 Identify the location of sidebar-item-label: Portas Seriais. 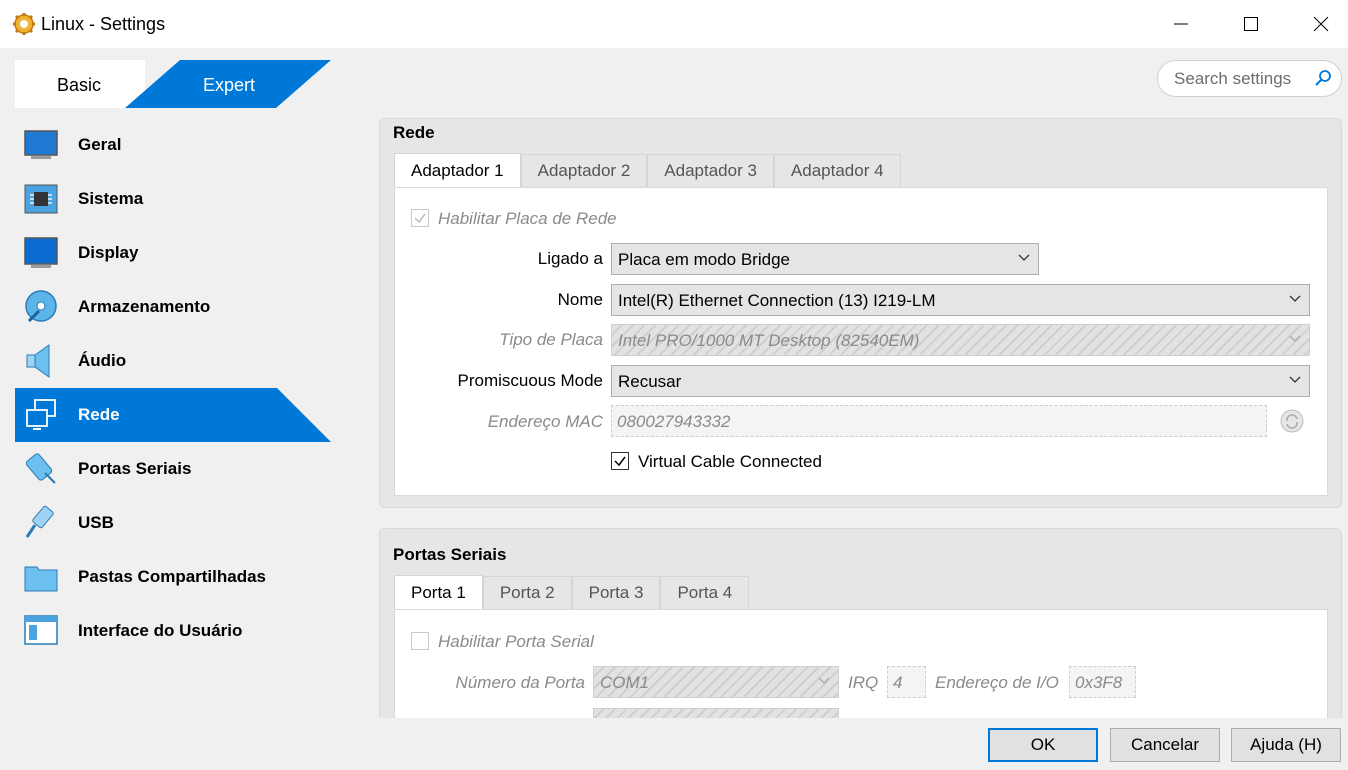
(135, 468).